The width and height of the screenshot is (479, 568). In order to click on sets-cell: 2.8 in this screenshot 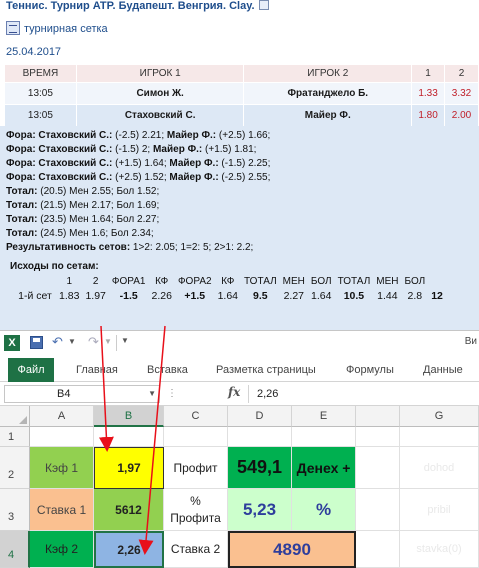, I will do `click(415, 296)`.